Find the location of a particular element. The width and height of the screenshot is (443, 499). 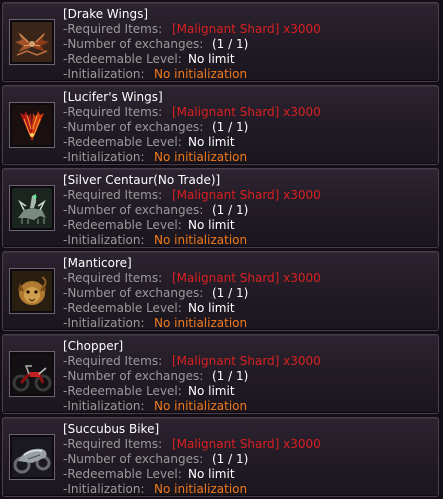

succubus-bike-icon is located at coordinates (32, 457).